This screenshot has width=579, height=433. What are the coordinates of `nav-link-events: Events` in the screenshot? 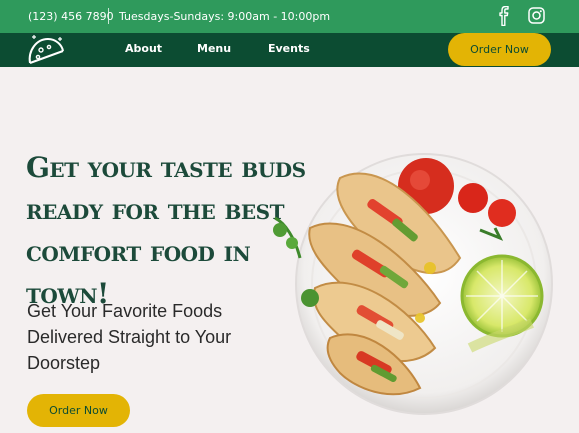 It's located at (289, 48).